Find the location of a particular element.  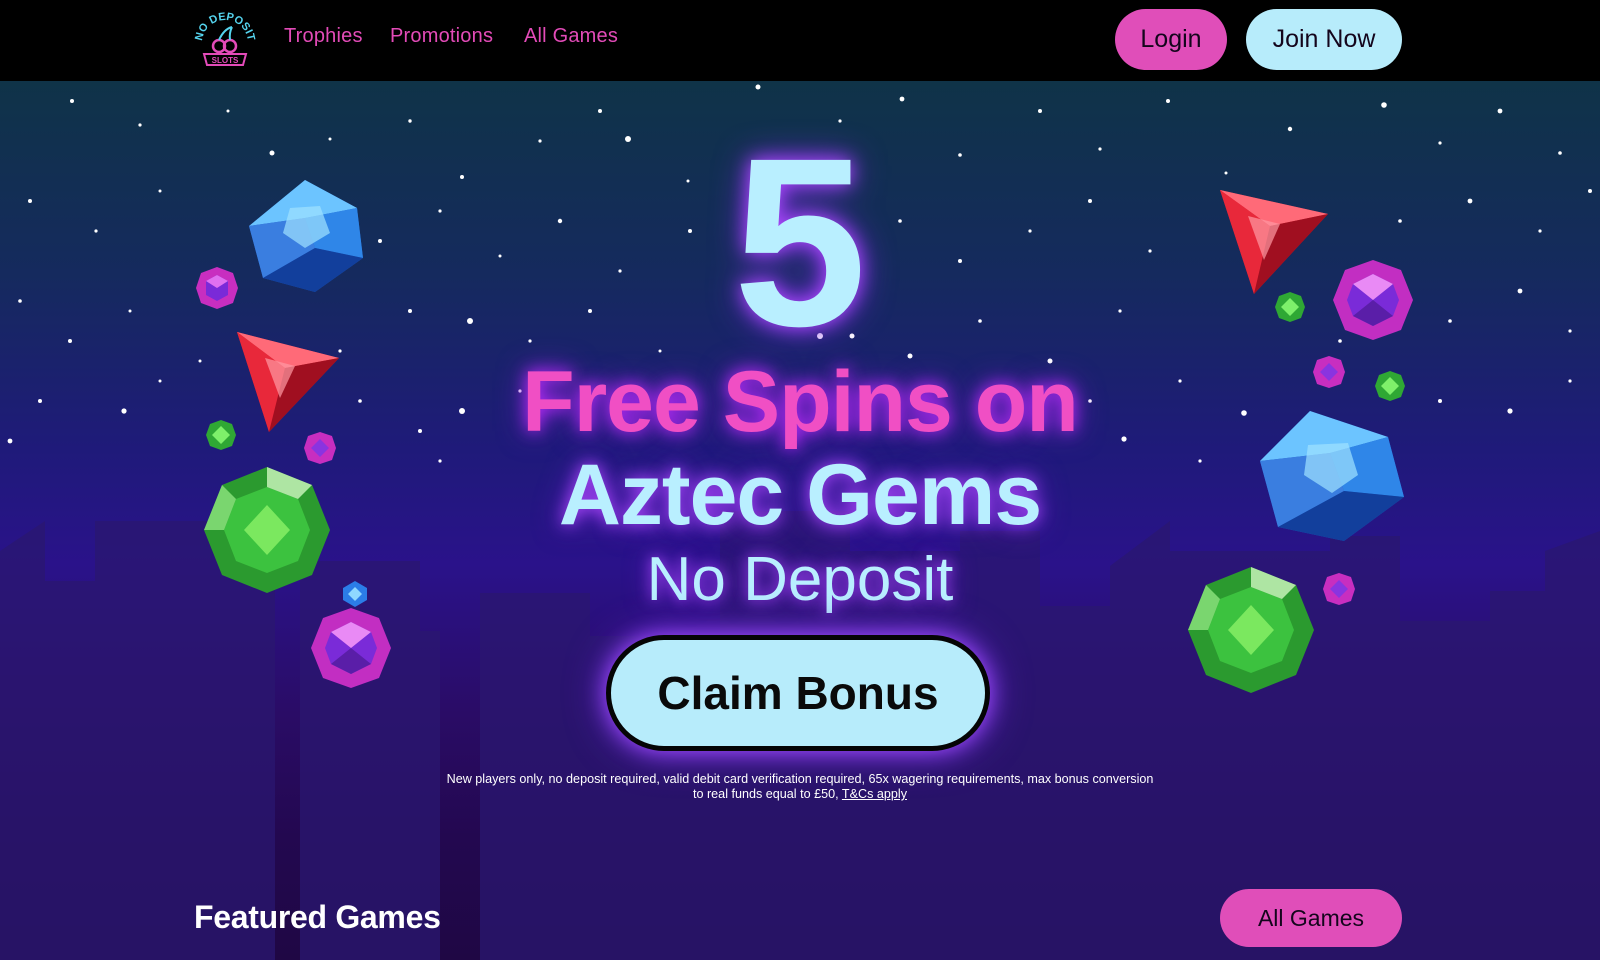

svg-text: SLOTS is located at coordinates (225, 60).